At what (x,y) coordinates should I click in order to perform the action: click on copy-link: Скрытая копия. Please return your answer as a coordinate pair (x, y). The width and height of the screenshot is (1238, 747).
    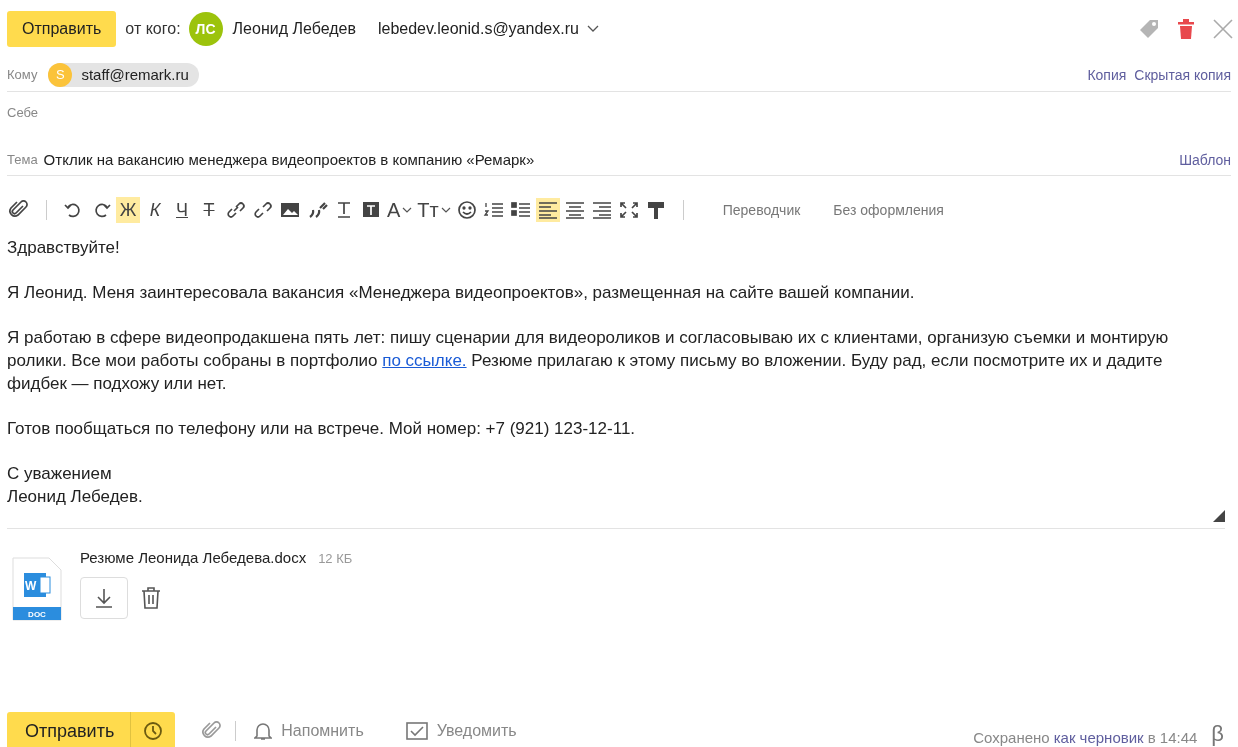
    Looking at the image, I should click on (1182, 74).